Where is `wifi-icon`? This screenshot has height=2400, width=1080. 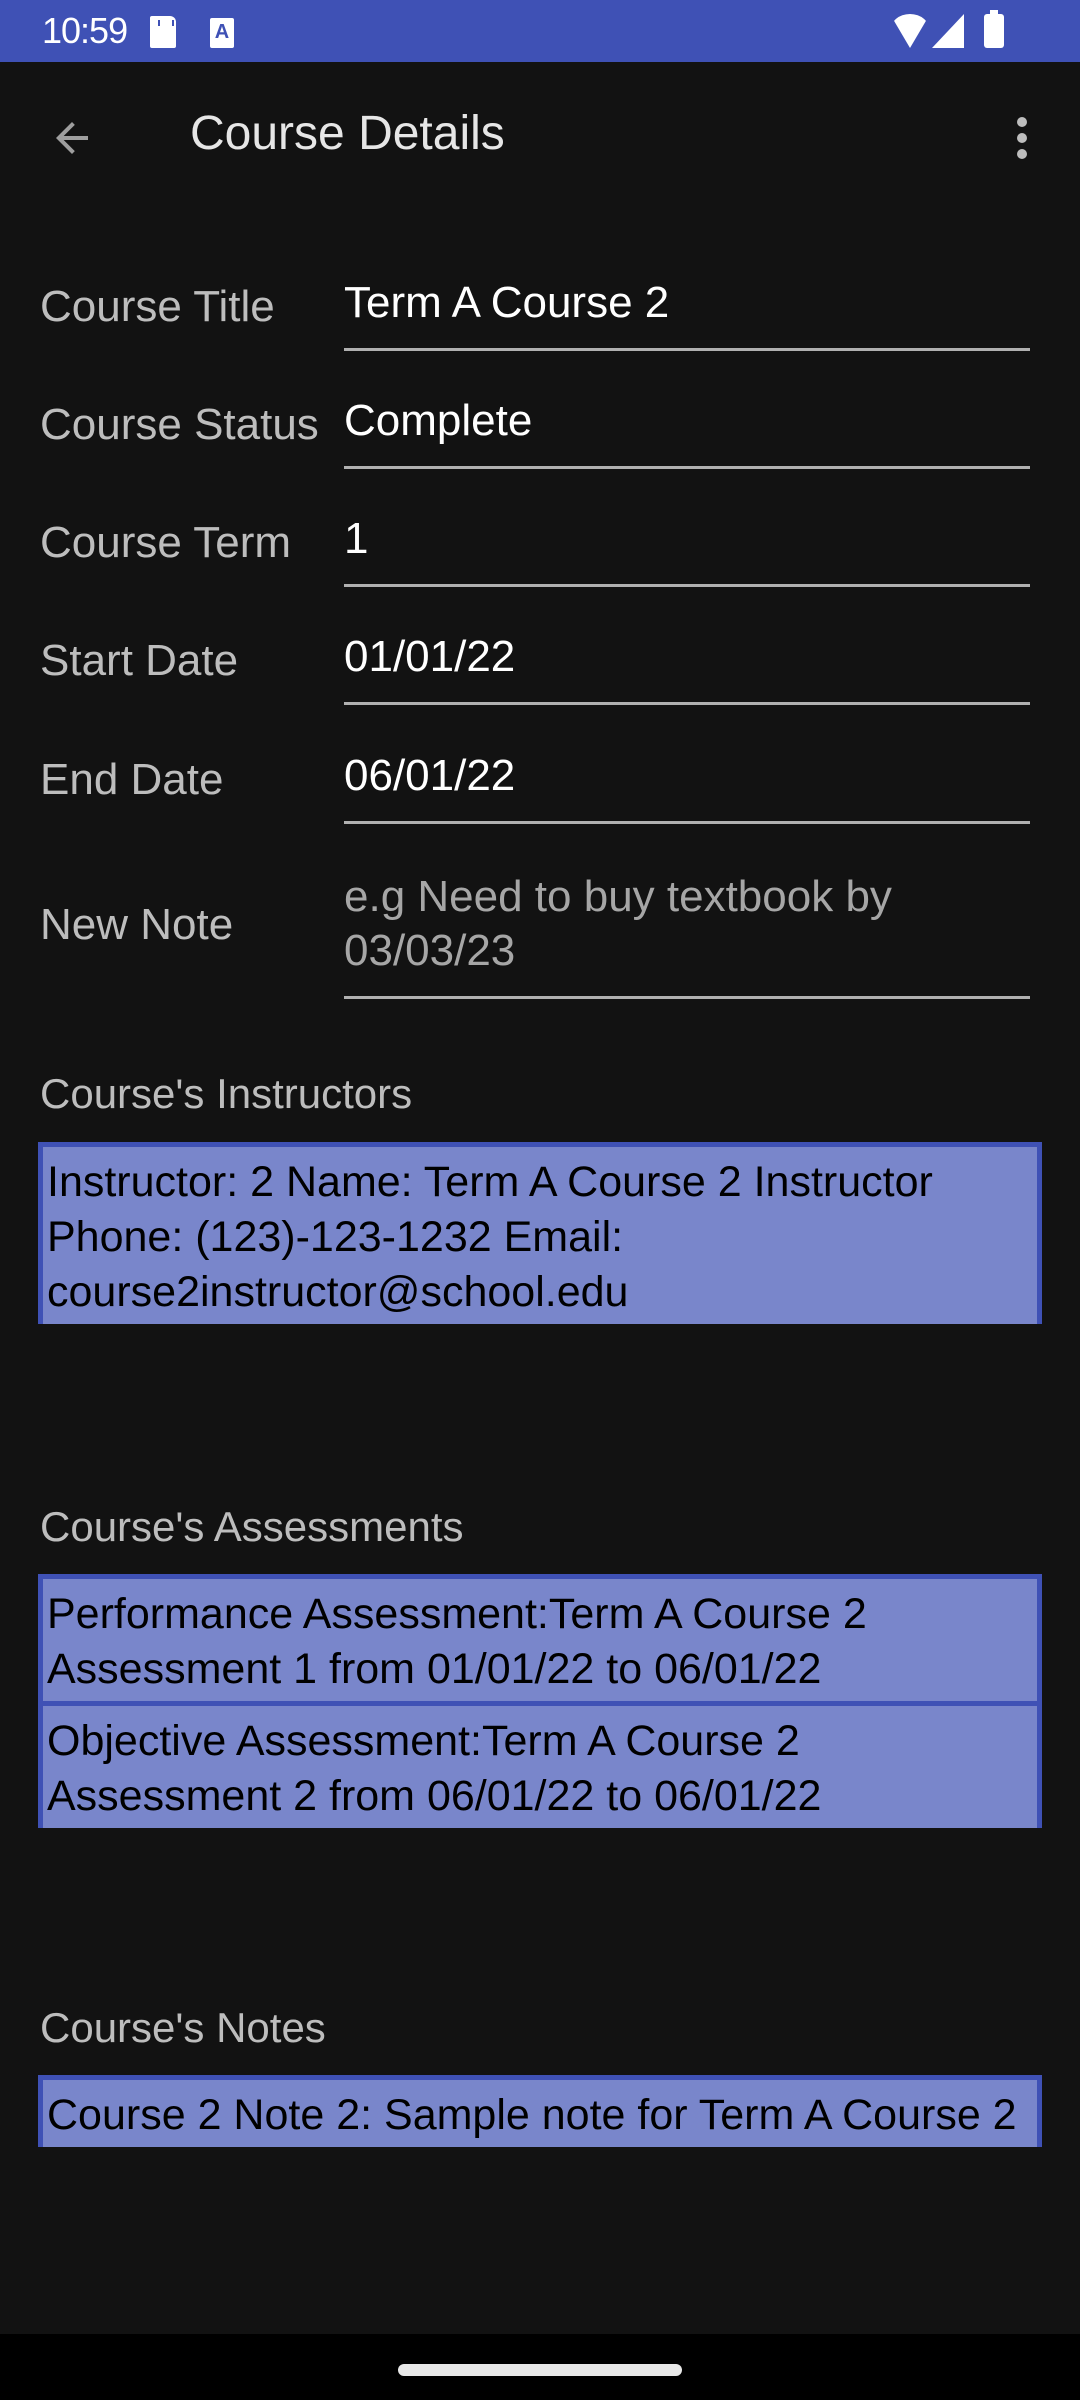
wifi-icon is located at coordinates (910, 31).